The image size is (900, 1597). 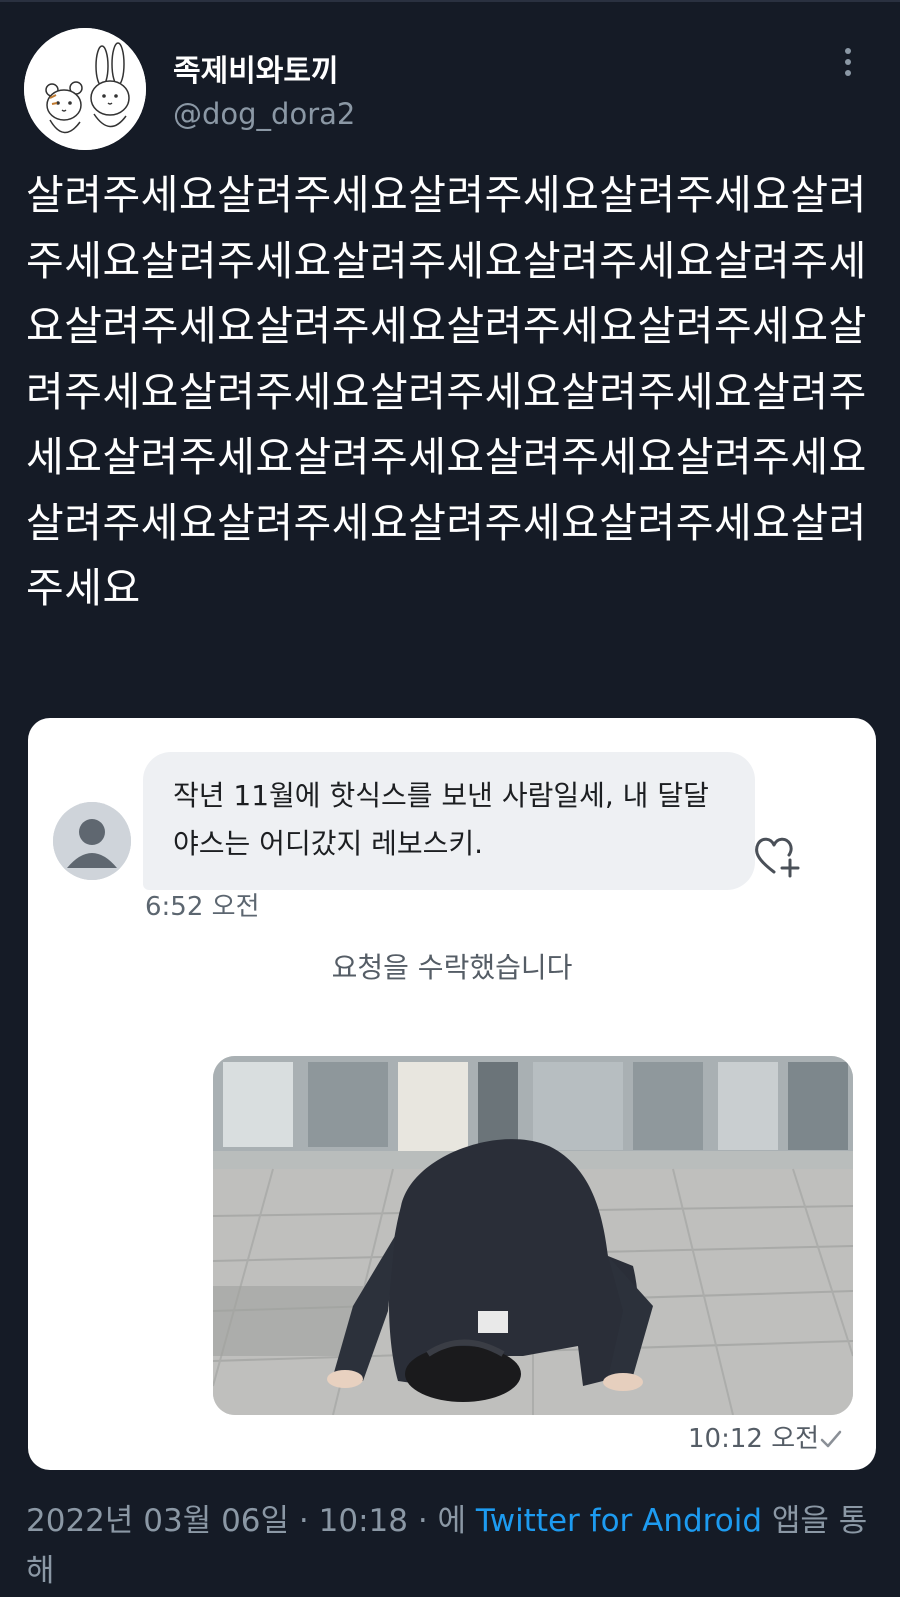 What do you see at coordinates (449, 821) in the screenshot?
I see `received-message-bubble: 작년 11월에 핫식스를 보낸 사람일세, 내 달달야스는 어디갔지 레보스키.` at bounding box center [449, 821].